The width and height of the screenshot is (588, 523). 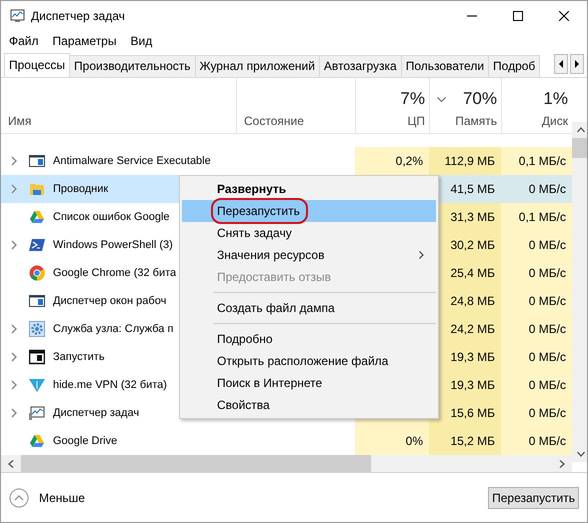 I want to click on memory-value: 24,8 МБ, so click(x=472, y=301).